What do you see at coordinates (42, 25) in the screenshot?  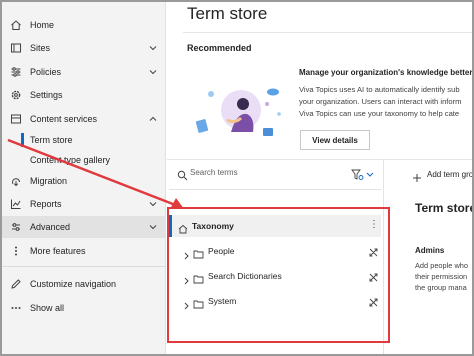 I see `sidebar-item-label: Home` at bounding box center [42, 25].